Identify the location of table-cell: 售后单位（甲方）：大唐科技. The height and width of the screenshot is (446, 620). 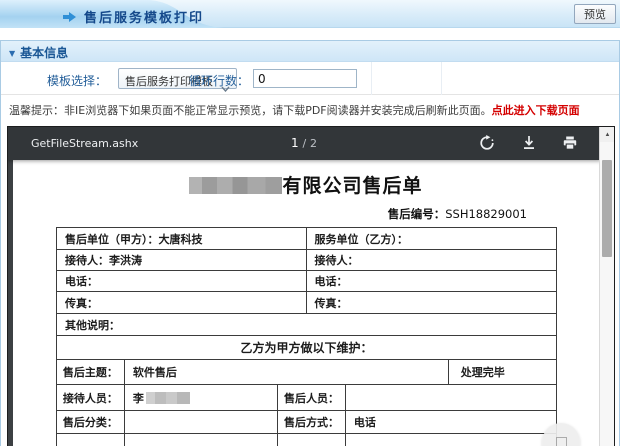
(182, 238).